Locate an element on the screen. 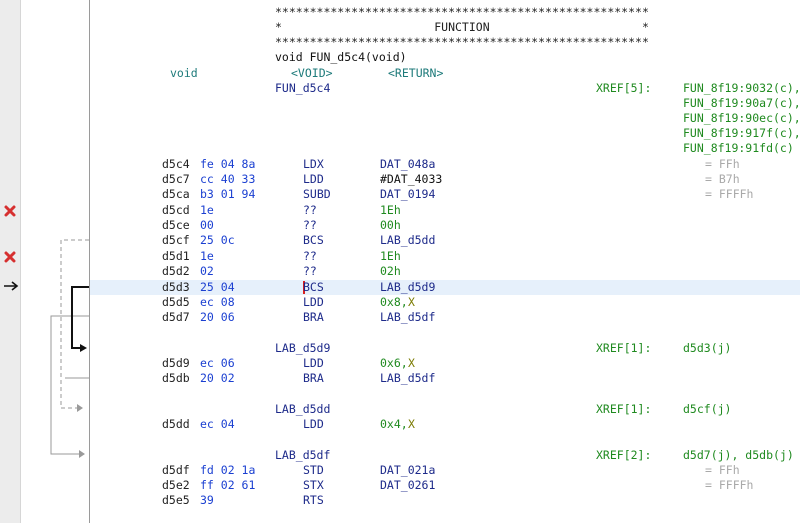  code-row: d5db 20 02 BRA LAB_d5df is located at coordinates (445, 378).